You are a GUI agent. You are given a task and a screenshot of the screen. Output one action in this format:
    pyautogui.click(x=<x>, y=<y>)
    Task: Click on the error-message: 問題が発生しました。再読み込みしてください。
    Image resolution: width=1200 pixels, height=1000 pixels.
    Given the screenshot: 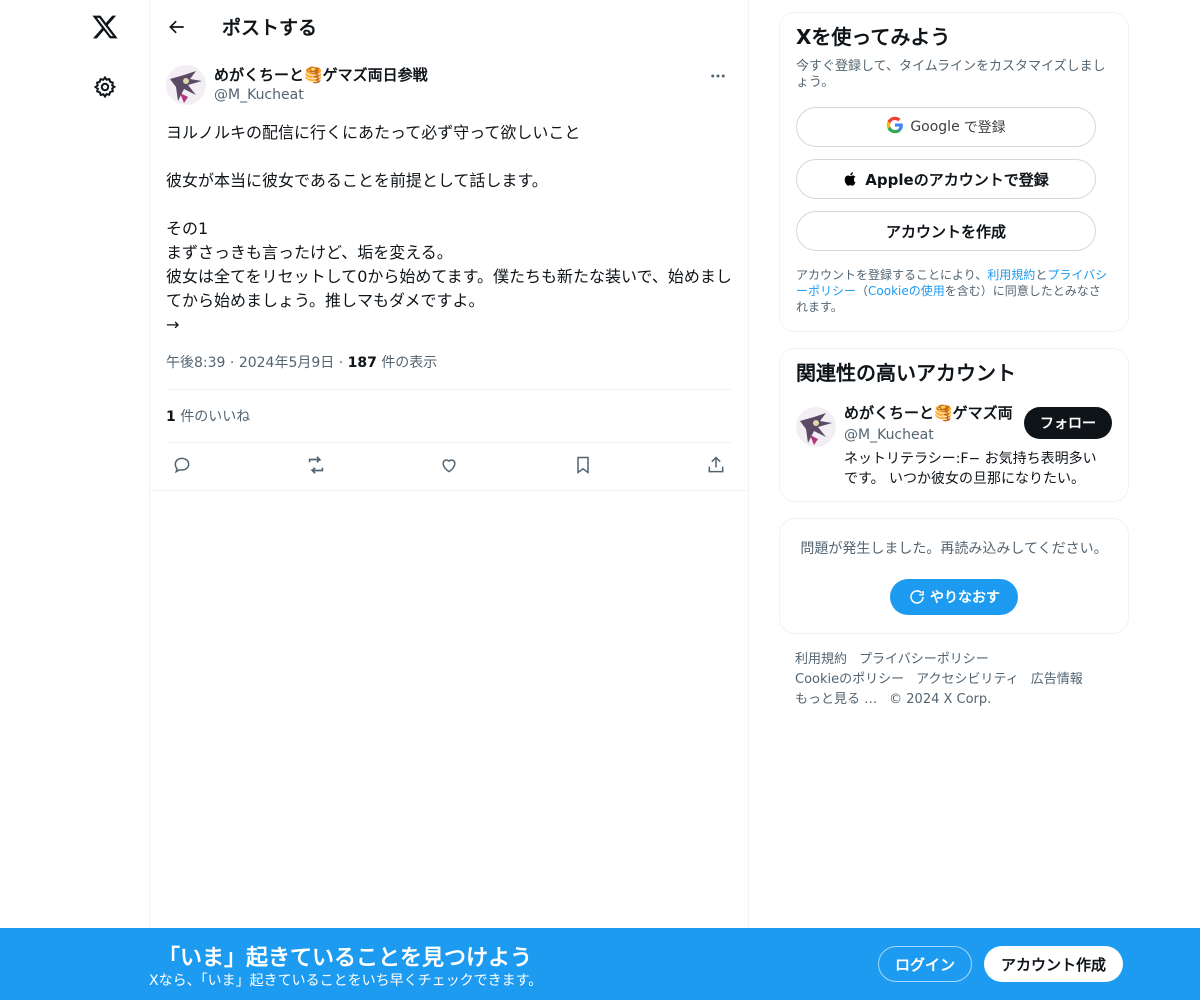 What is the action you would take?
    pyautogui.click(x=954, y=549)
    